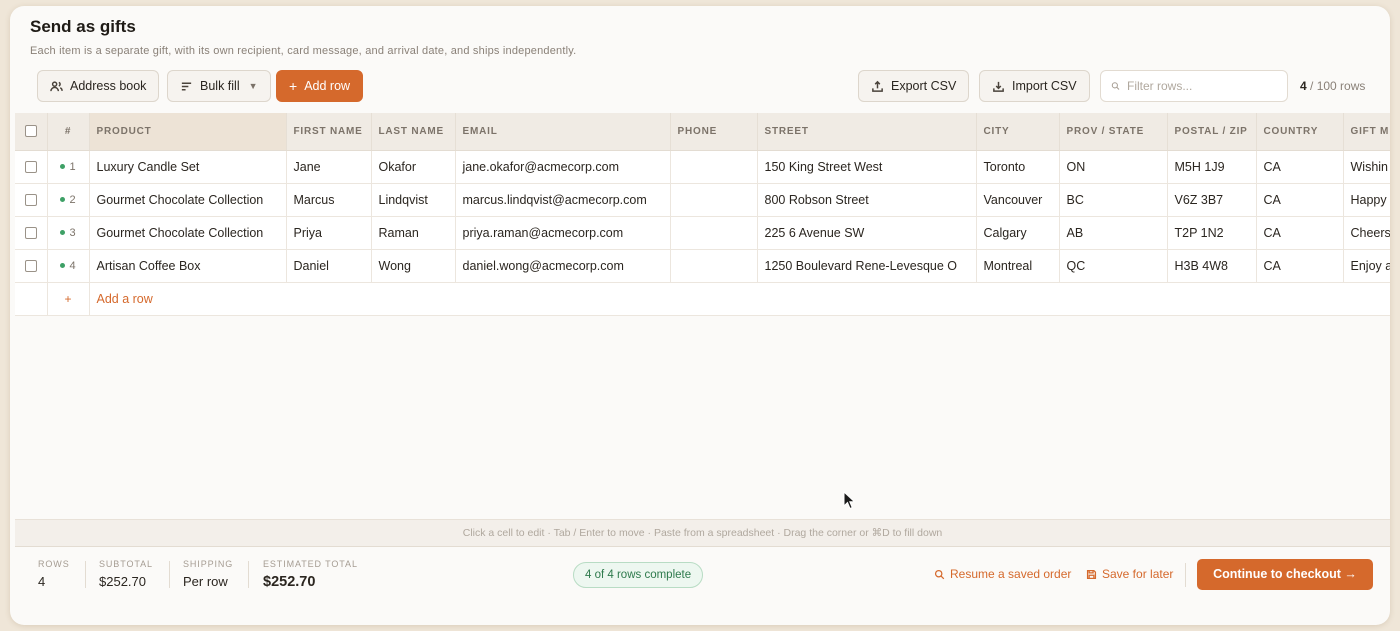  I want to click on bulk-fill-button: Bulk fill ▼, so click(219, 86).